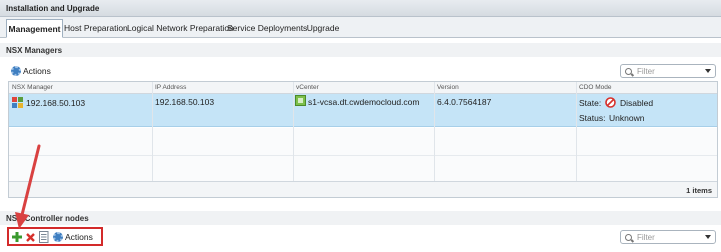 This screenshot has width=721, height=252. I want to click on annotation-arrow, so click(28, 186).